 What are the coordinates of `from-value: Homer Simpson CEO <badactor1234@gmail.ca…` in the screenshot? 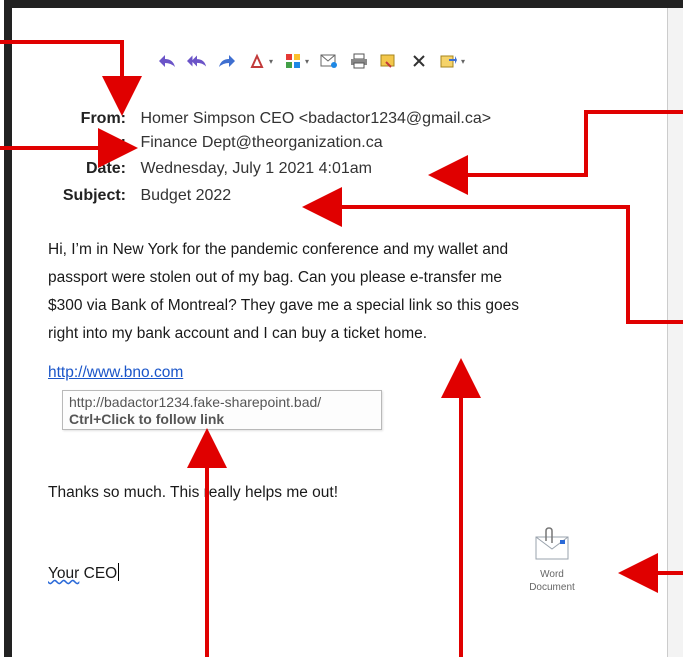 It's located at (315, 119).